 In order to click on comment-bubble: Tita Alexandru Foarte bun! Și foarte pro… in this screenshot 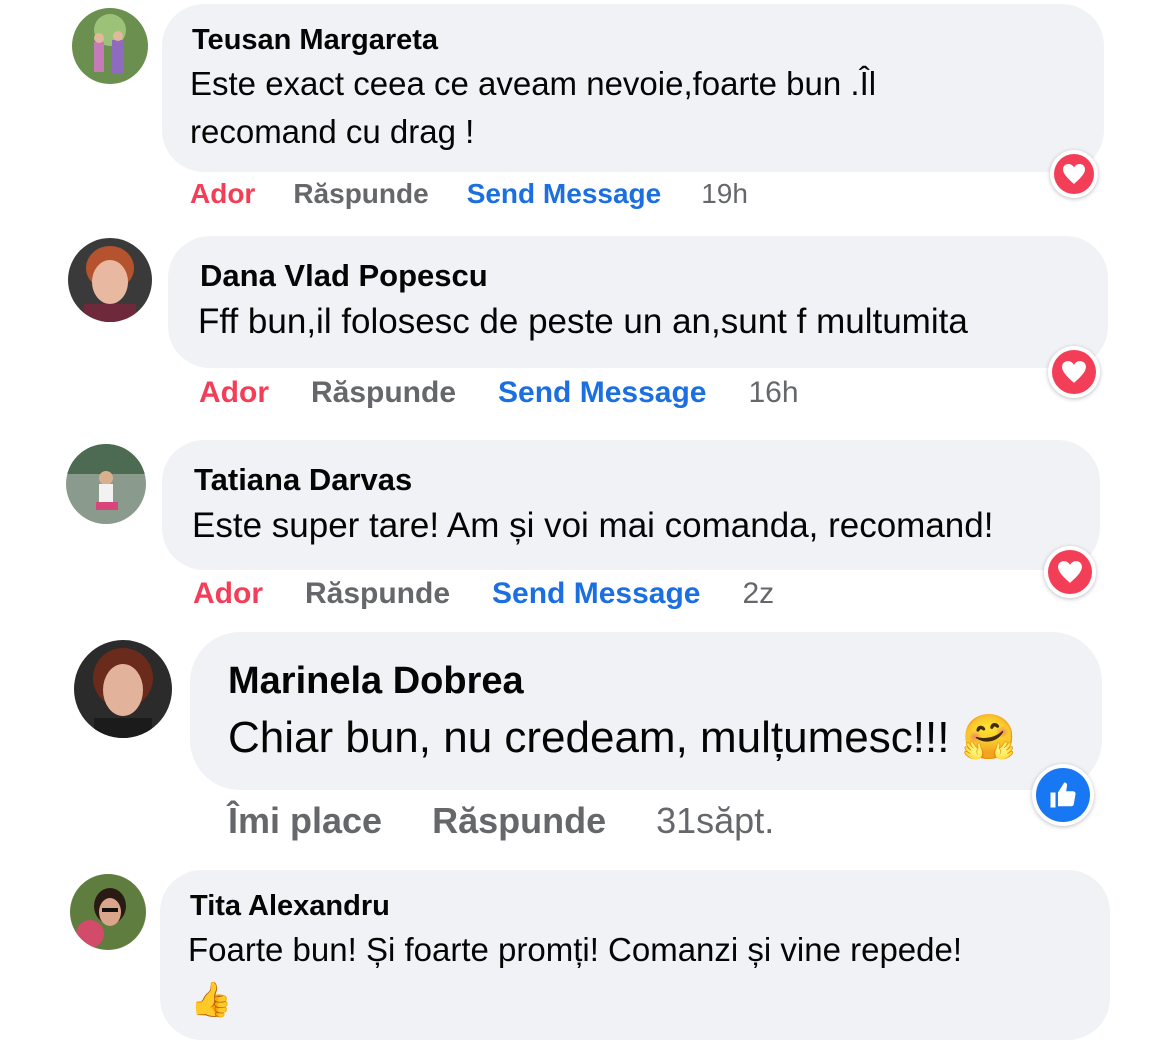, I will do `click(635, 955)`.